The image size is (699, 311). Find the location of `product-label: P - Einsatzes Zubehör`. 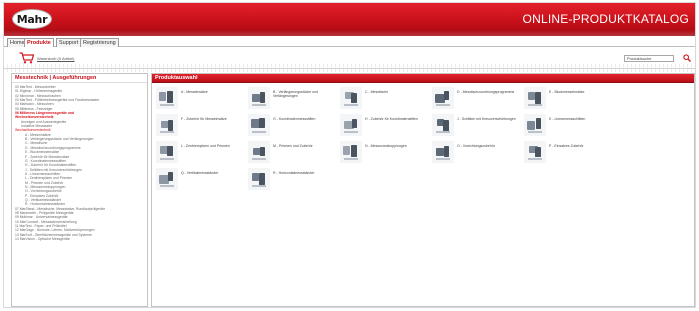

product-label: P - Einsatzes Zubehör is located at coordinates (580, 146).